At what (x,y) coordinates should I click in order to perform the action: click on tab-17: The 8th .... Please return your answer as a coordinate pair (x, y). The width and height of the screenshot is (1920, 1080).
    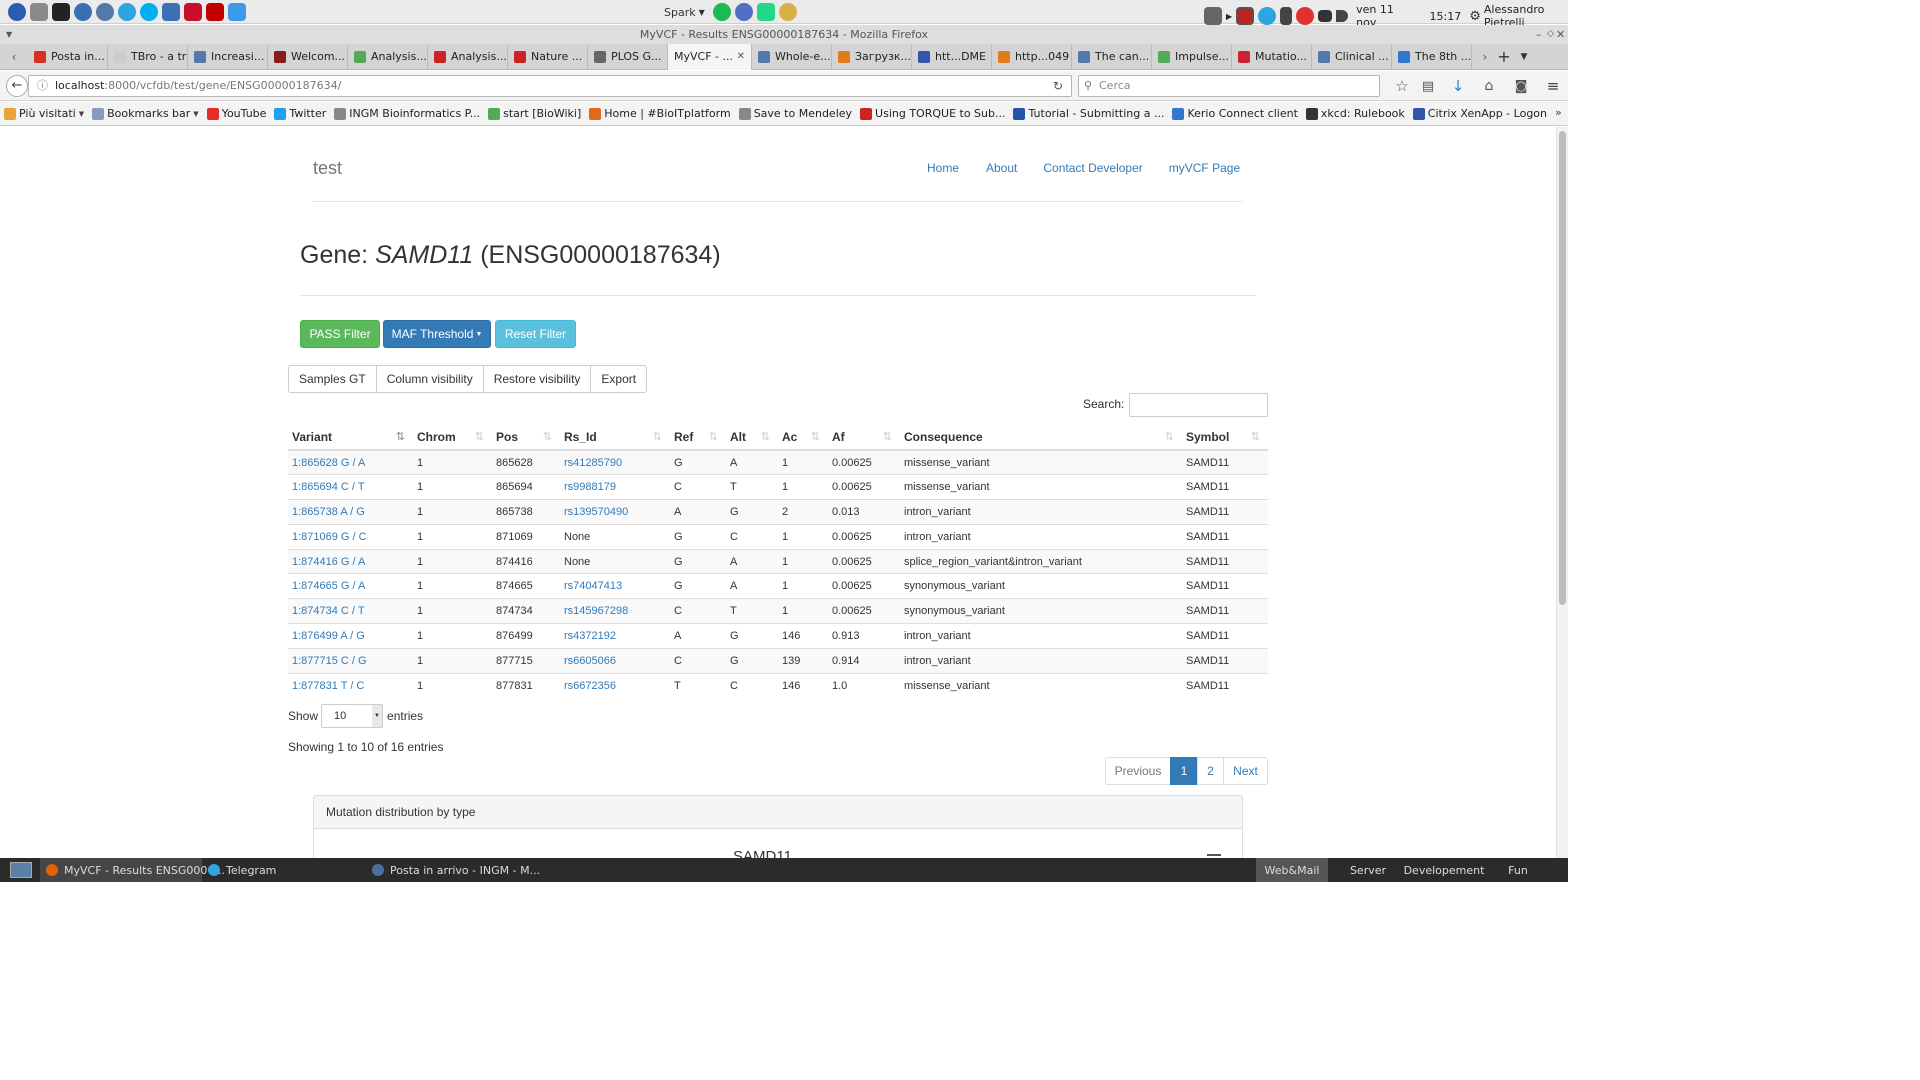
    Looking at the image, I should click on (1432, 56).